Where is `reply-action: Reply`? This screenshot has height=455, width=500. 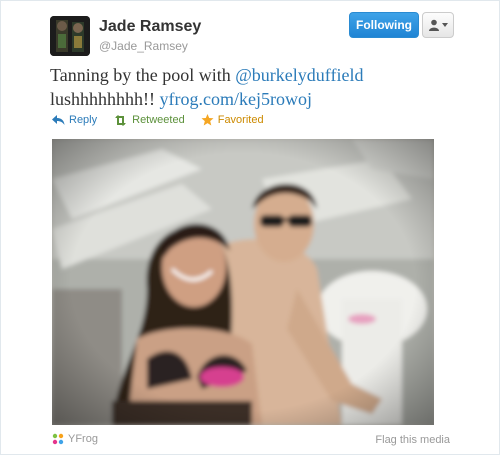 reply-action: Reply is located at coordinates (74, 120).